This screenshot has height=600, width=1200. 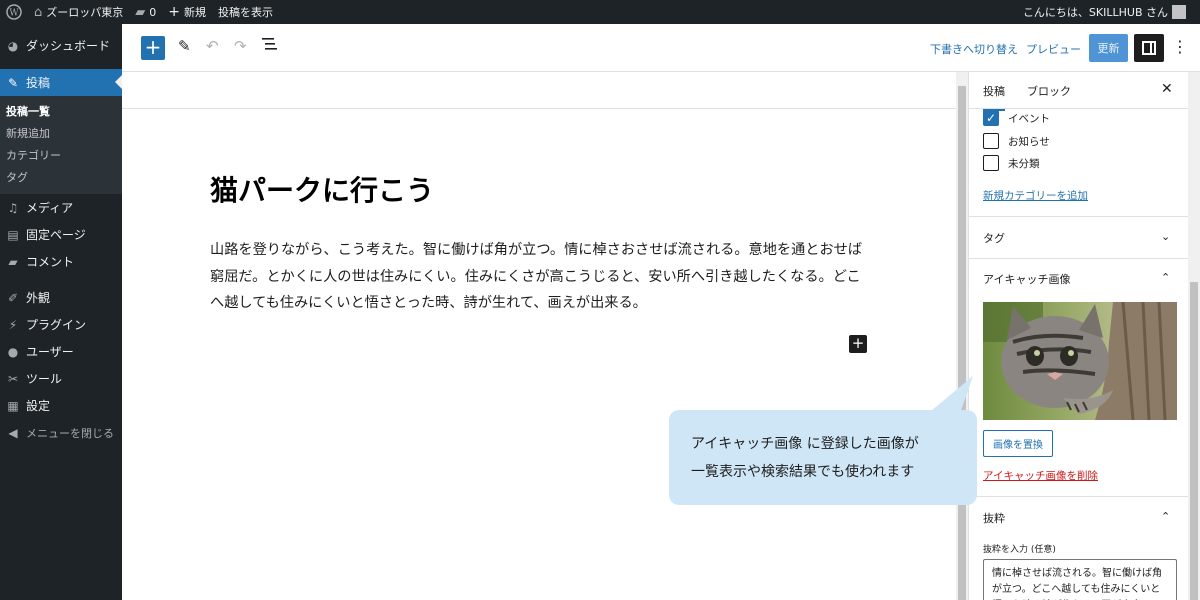 I want to click on canvas-divider, so click(x=539, y=108).